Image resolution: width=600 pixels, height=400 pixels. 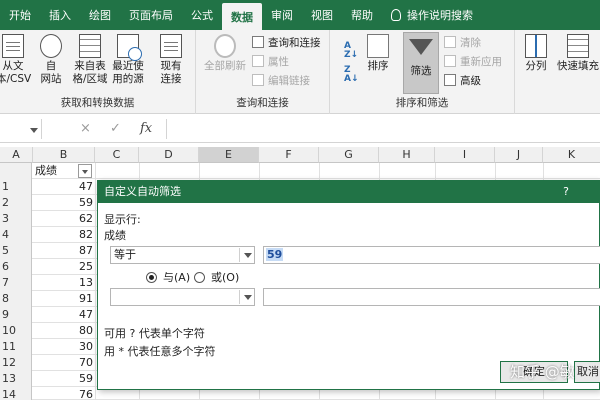 What do you see at coordinates (117, 155) in the screenshot?
I see `column-header-c: C` at bounding box center [117, 155].